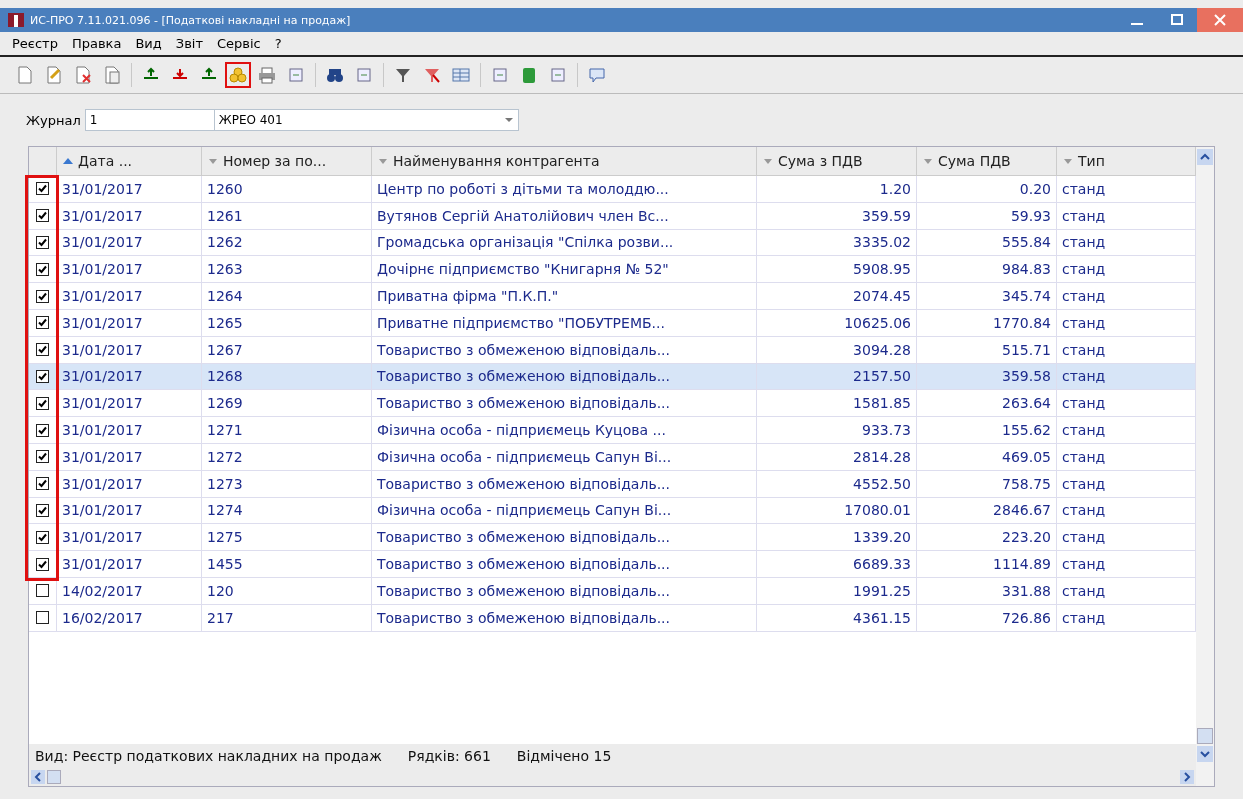  Describe the element at coordinates (287, 537) in the screenshot. I see `table-cell: 1275` at that location.